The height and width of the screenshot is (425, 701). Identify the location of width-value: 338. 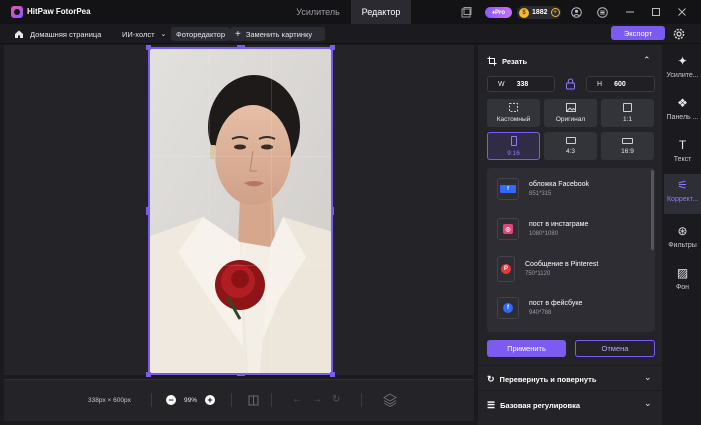
(522, 84).